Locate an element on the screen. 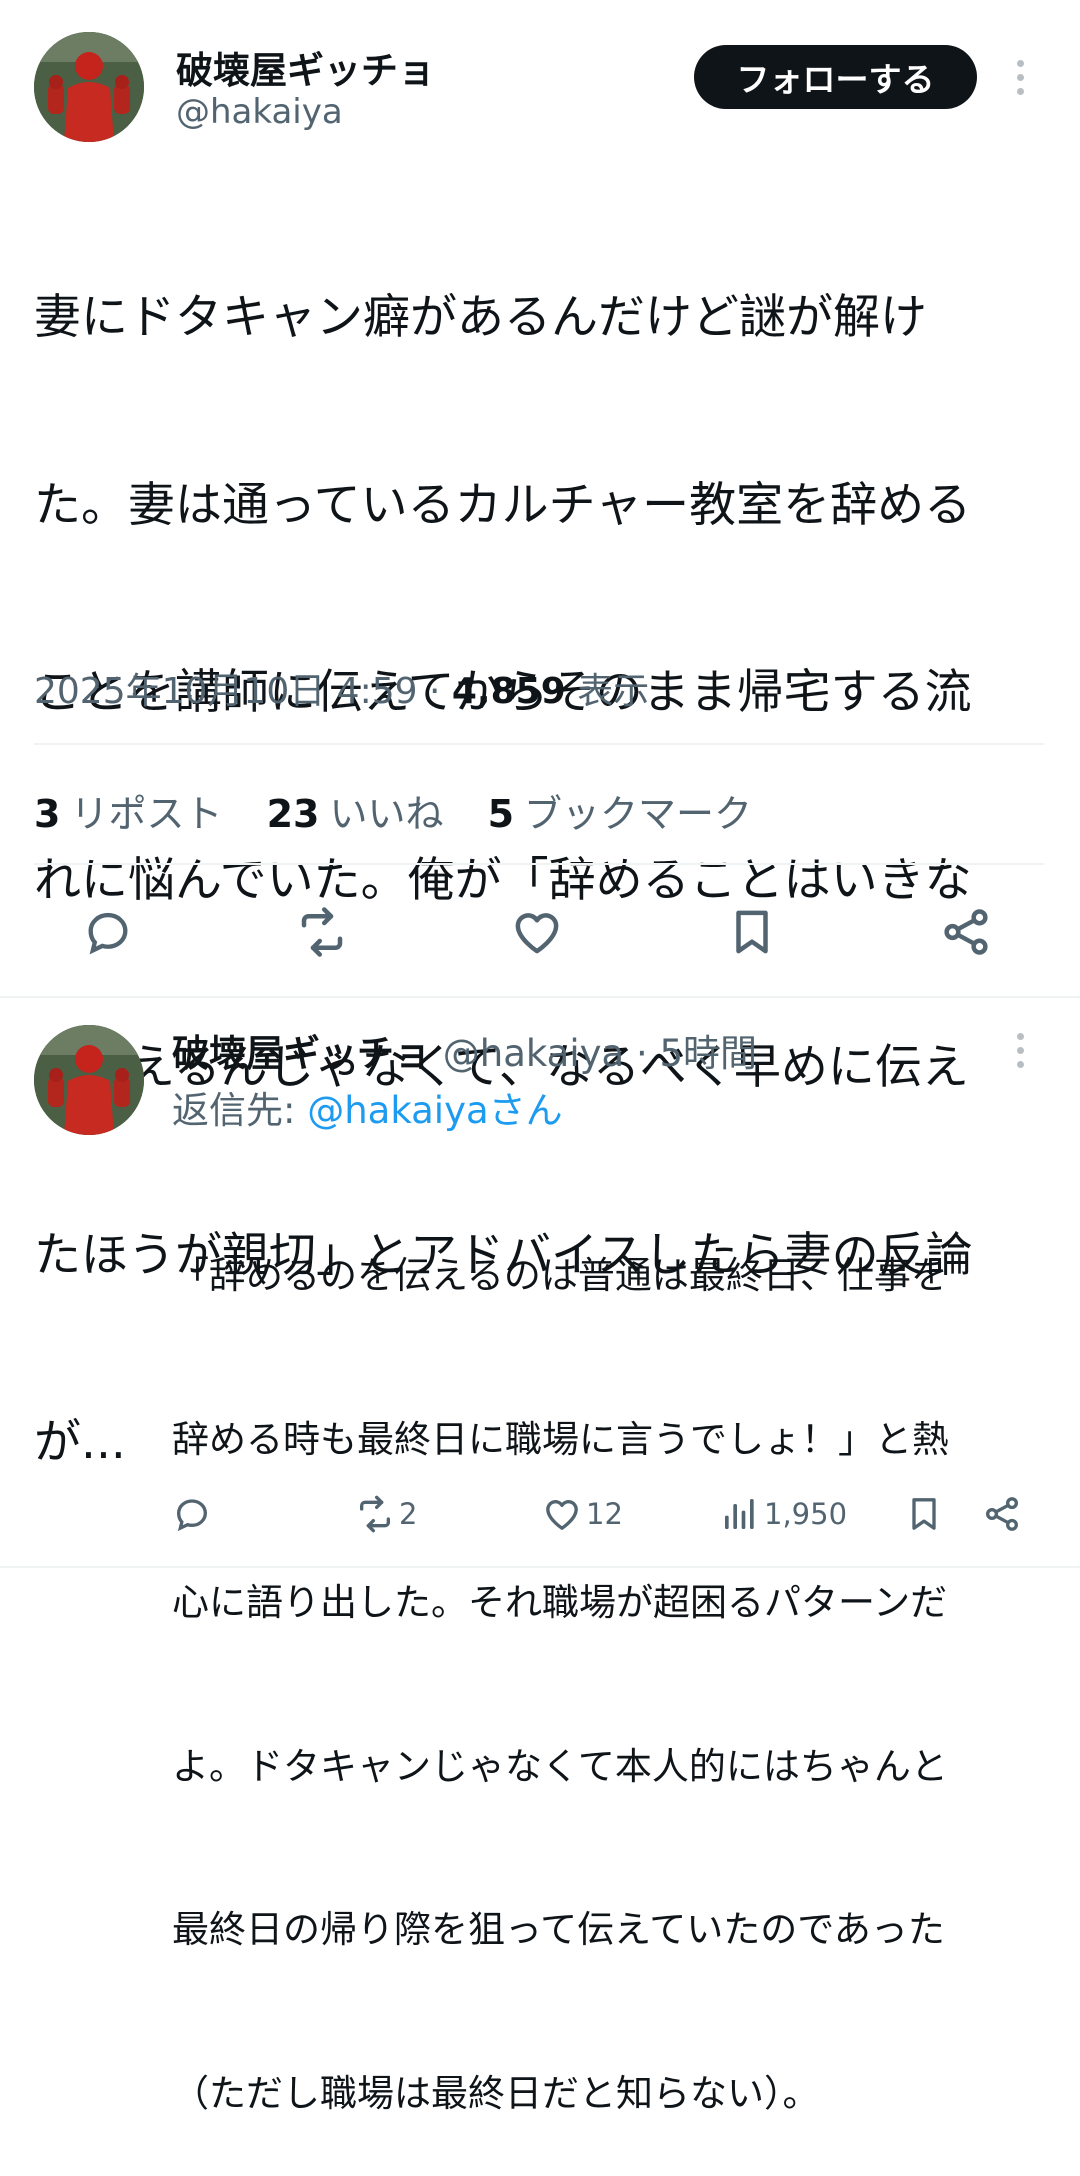  views-icon is located at coordinates (739, 1514).